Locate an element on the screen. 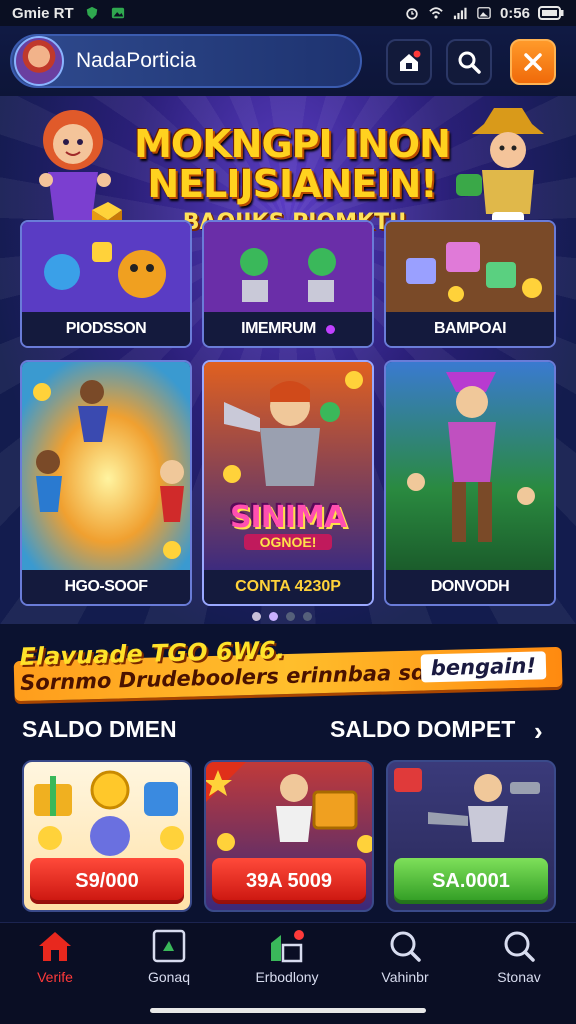 The height and width of the screenshot is (1024, 576). wallet-amount-button: SA.0001 is located at coordinates (471, 881).